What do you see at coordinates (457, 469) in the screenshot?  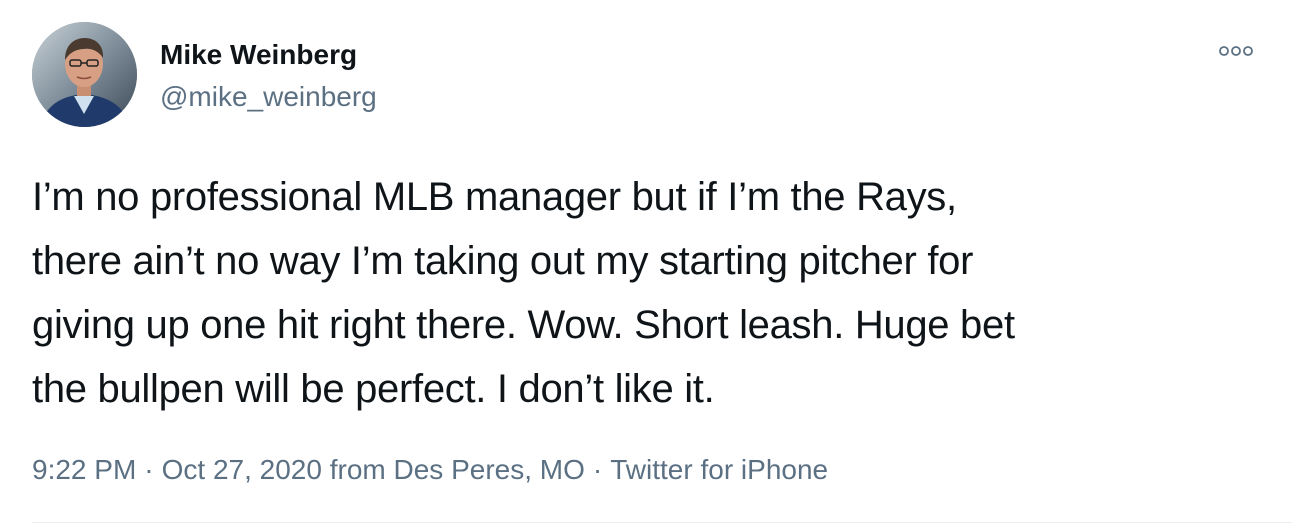 I see `tweet-location: from Des Peres, MO` at bounding box center [457, 469].